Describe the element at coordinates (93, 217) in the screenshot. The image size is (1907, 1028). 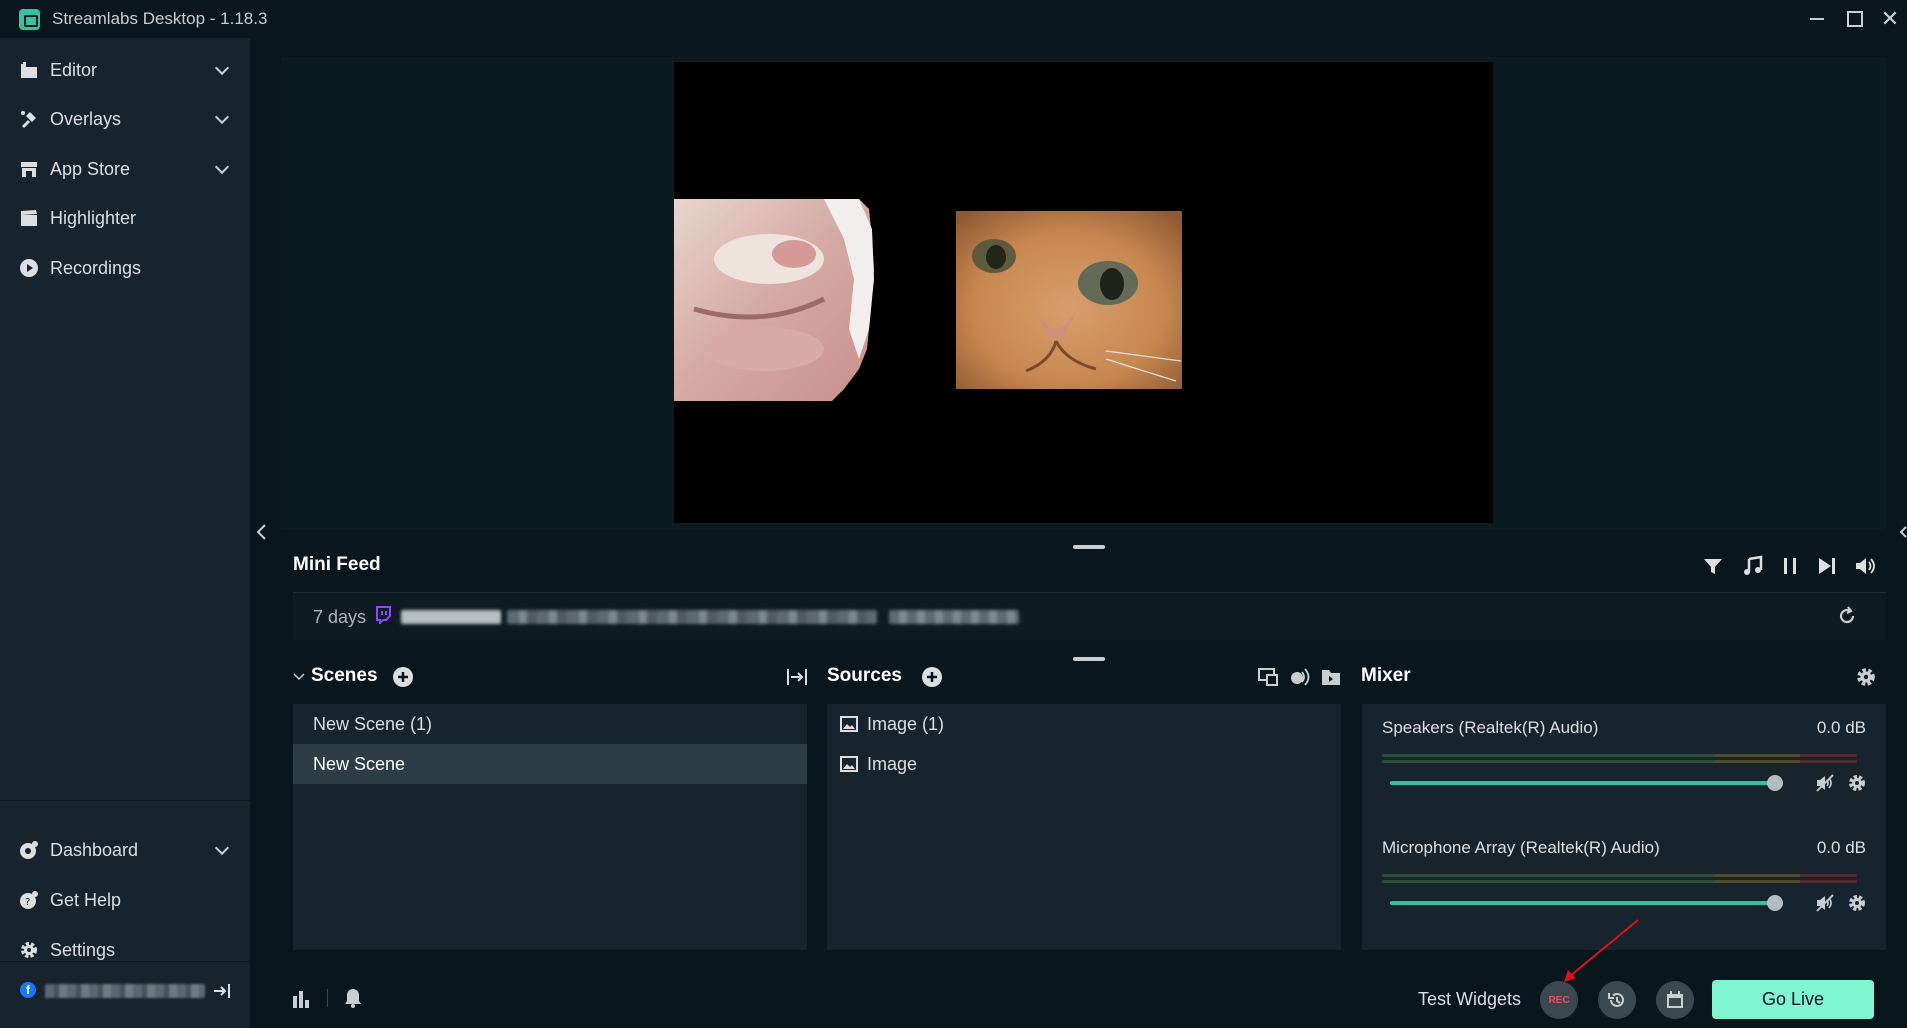
I see `sidebar-item-label: Highlighter` at that location.